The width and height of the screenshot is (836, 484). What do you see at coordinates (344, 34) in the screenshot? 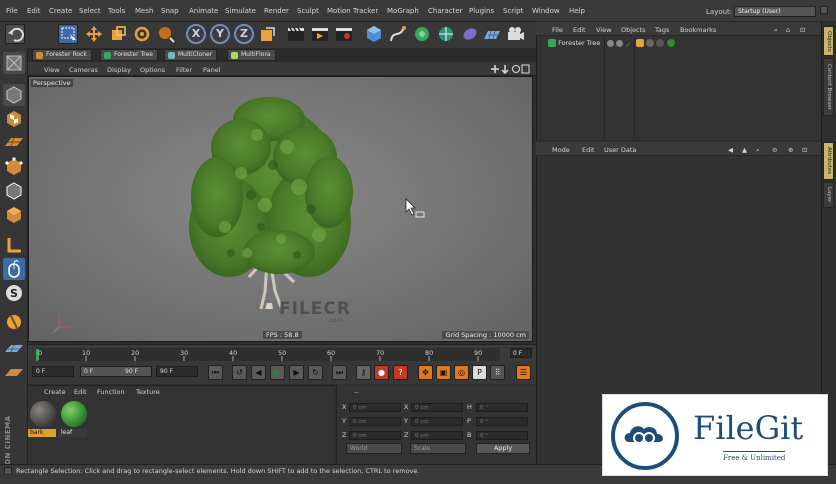
I see `render-settings-button` at bounding box center [344, 34].